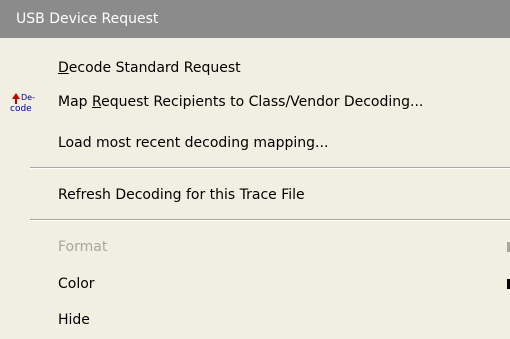 The height and width of the screenshot is (339, 510). I want to click on menu-header: USB Device Request, so click(255, 19).